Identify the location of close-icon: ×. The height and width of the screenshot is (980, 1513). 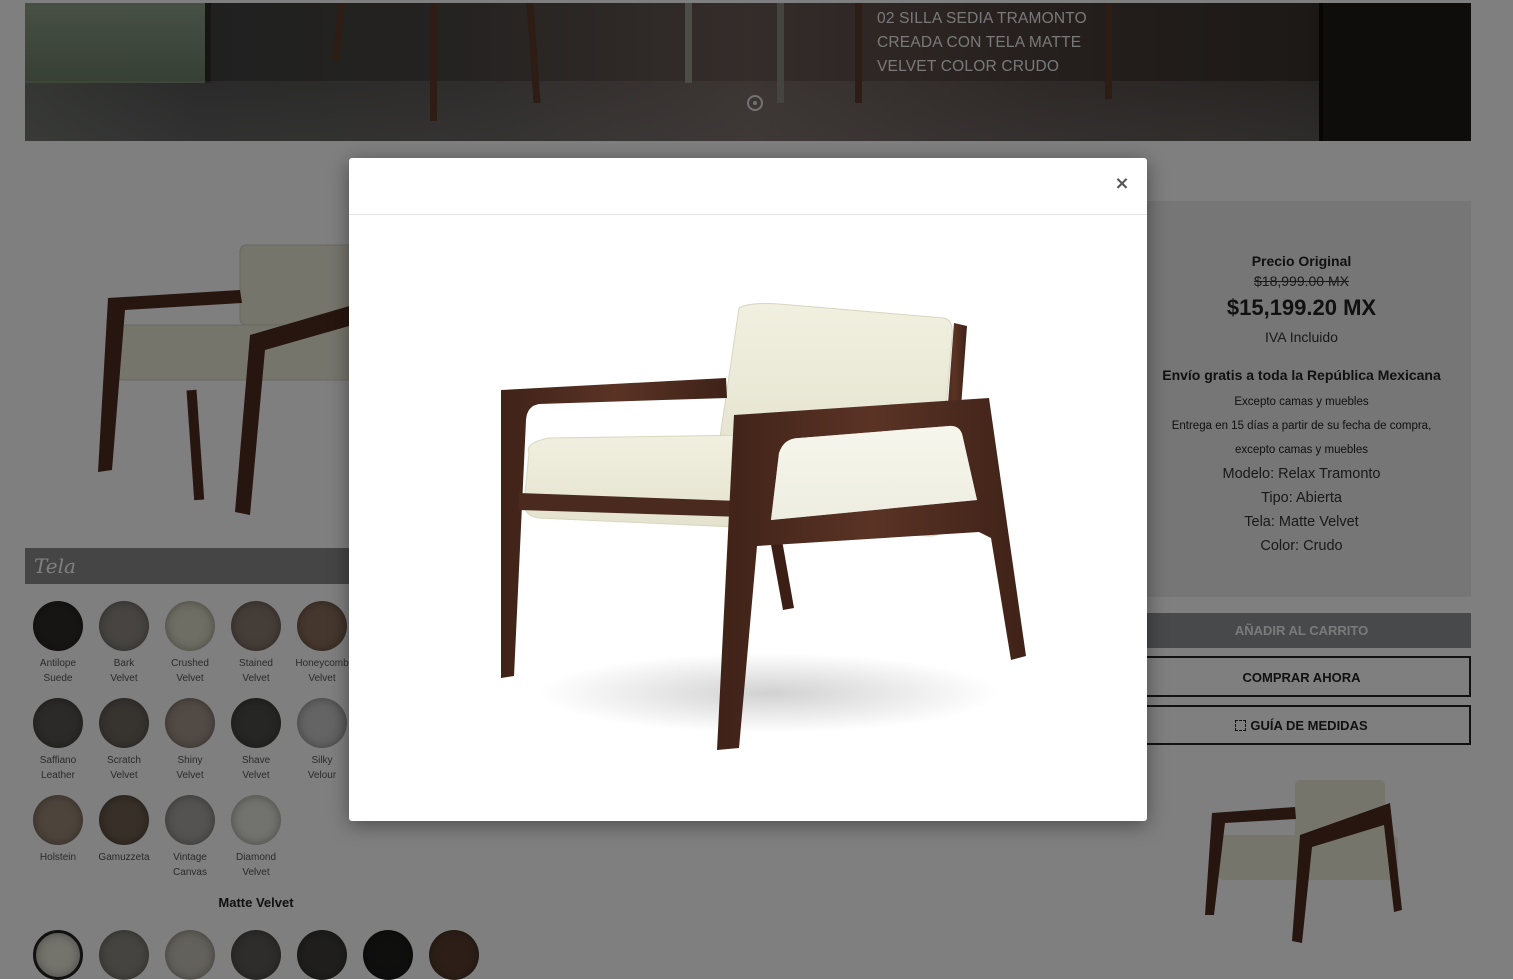
(1122, 184).